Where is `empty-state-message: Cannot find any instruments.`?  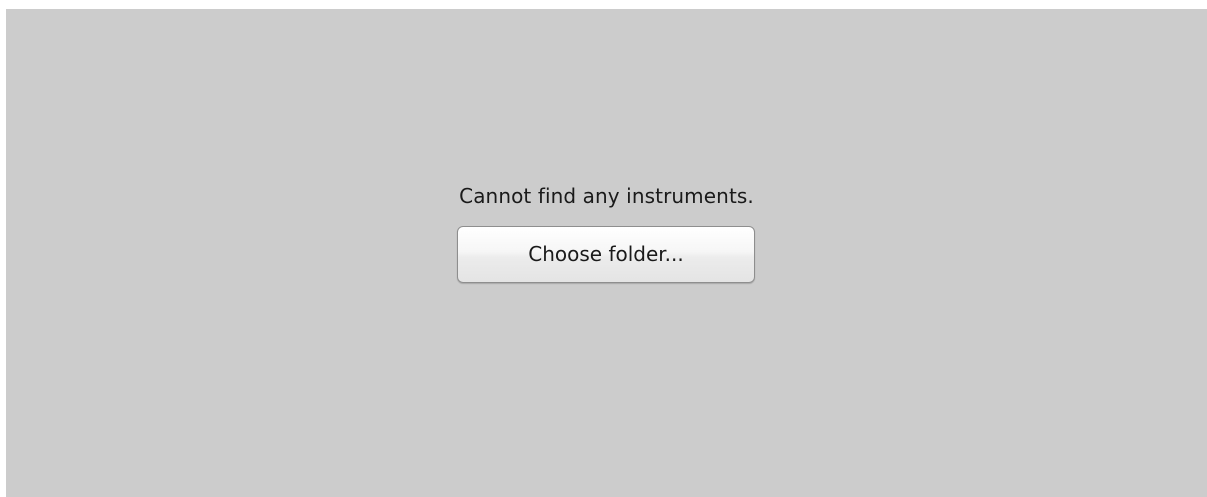
empty-state-message: Cannot find any instruments. is located at coordinates (606, 196).